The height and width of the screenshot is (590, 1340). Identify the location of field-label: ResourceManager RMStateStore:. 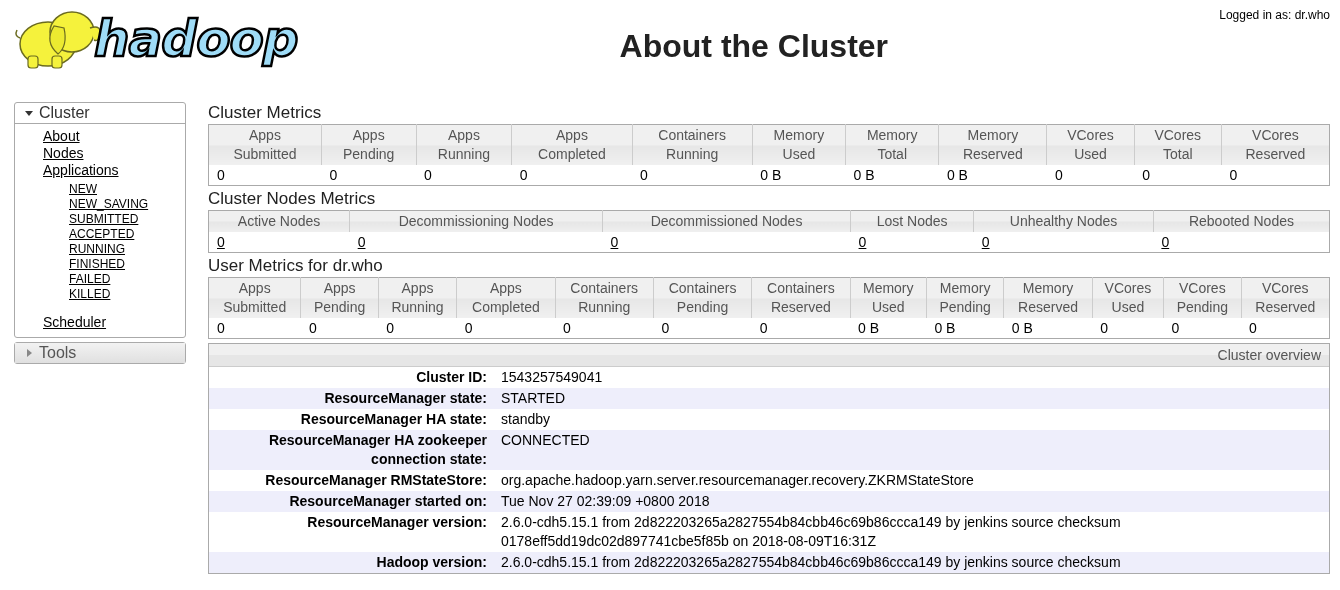
(375, 480).